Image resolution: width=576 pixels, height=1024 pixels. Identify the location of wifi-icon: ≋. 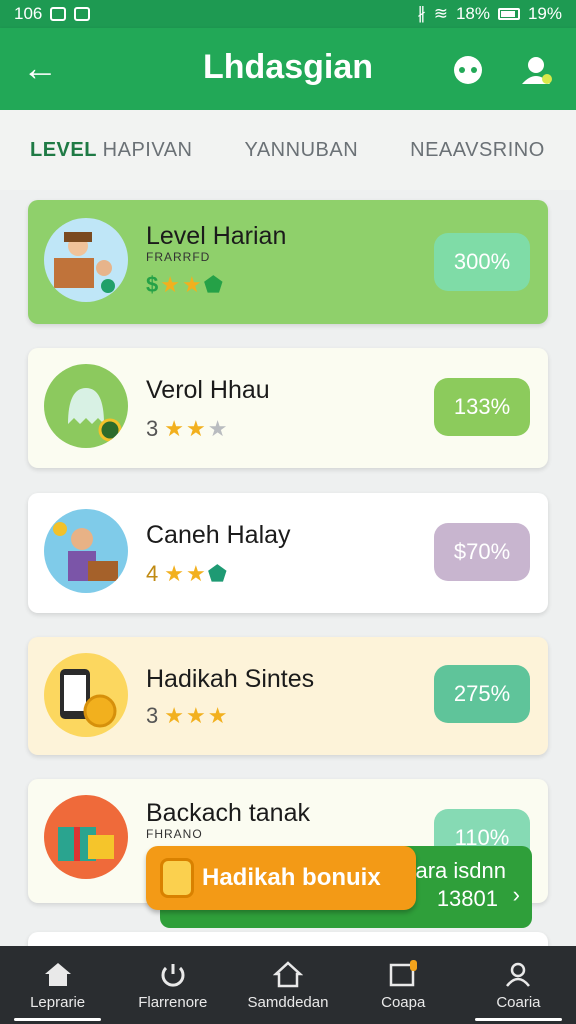
(440, 13).